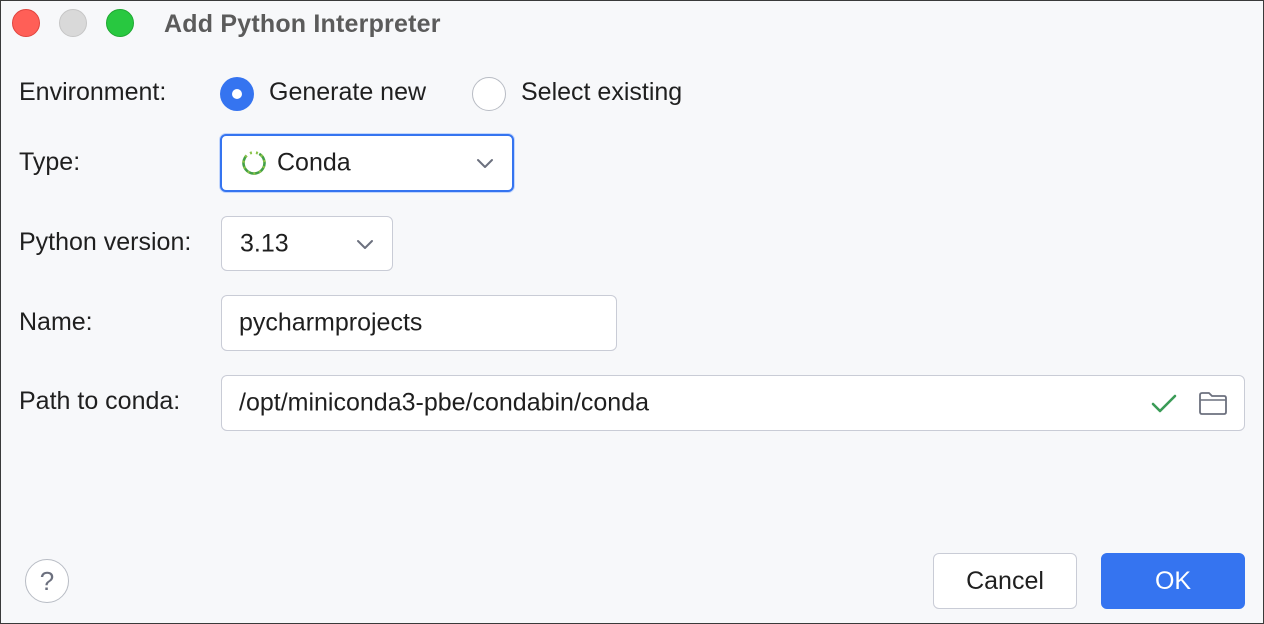  What do you see at coordinates (302, 24) in the screenshot?
I see `dialog-title: Add Python Interpreter` at bounding box center [302, 24].